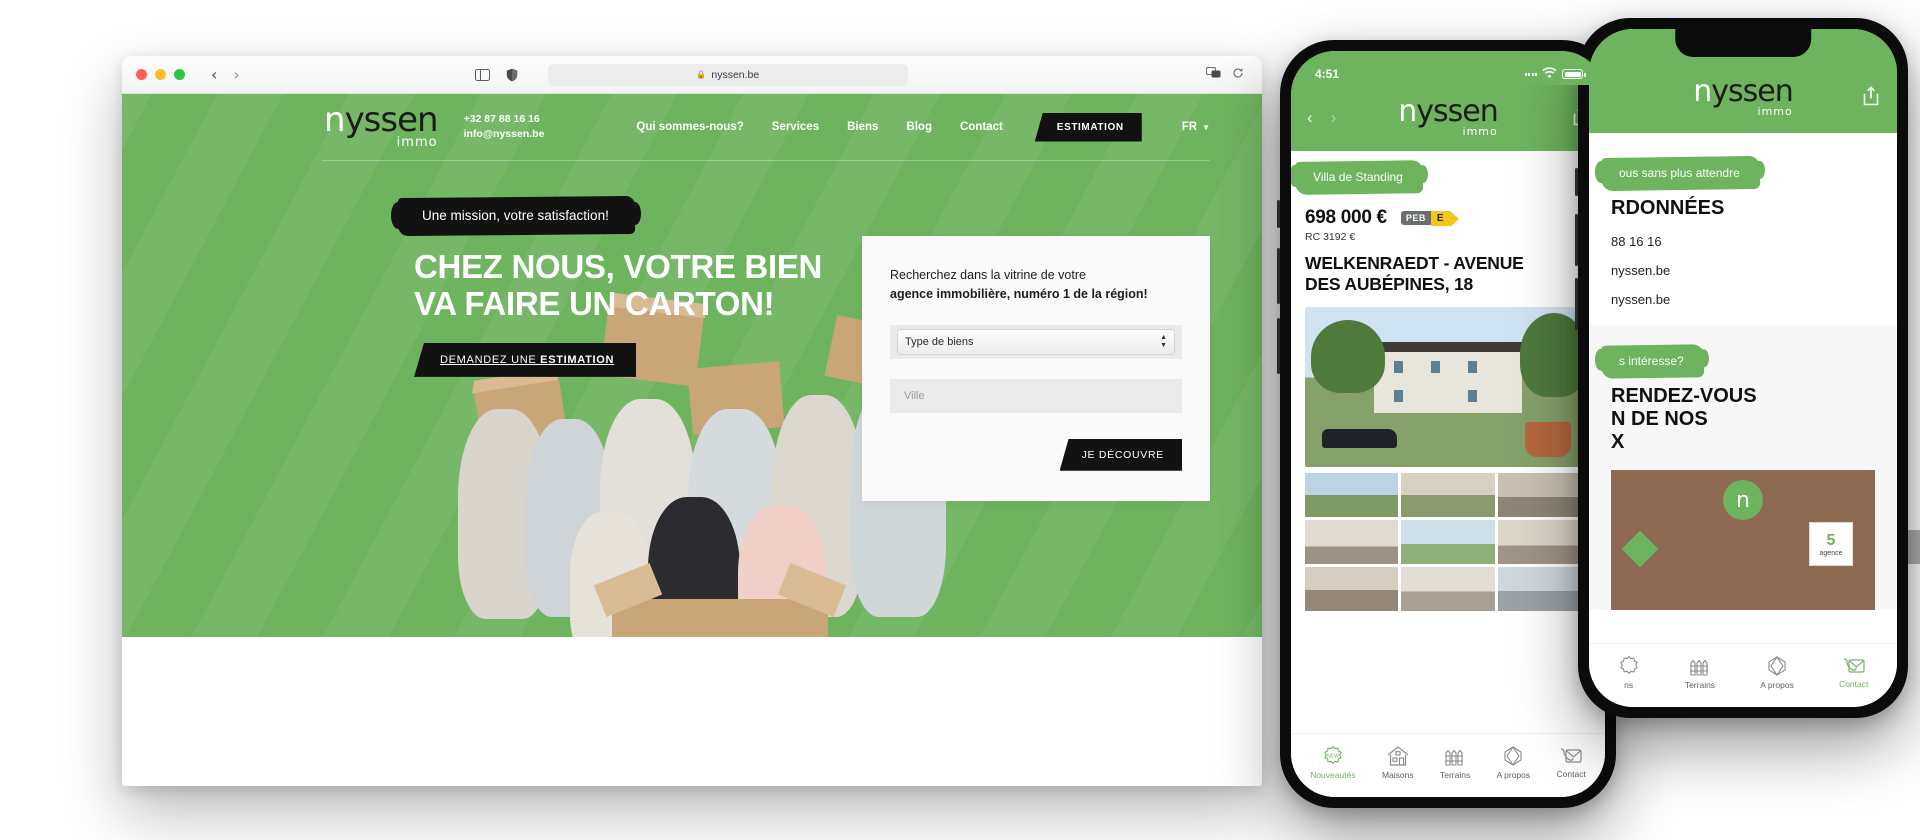  What do you see at coordinates (1238, 75) in the screenshot?
I see `reload-icon` at bounding box center [1238, 75].